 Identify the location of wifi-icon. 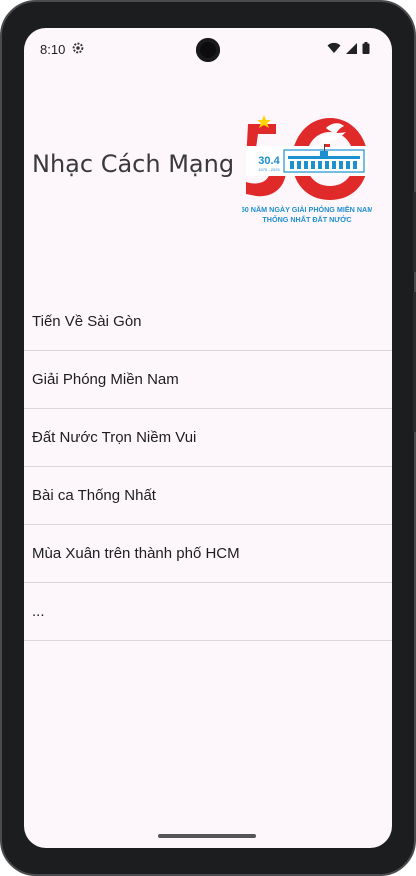
(334, 47).